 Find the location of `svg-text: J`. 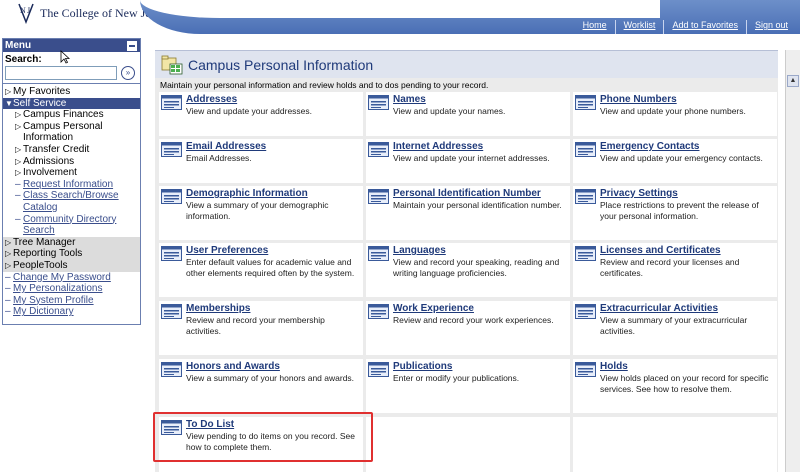

svg-text: J is located at coordinates (28, 10).